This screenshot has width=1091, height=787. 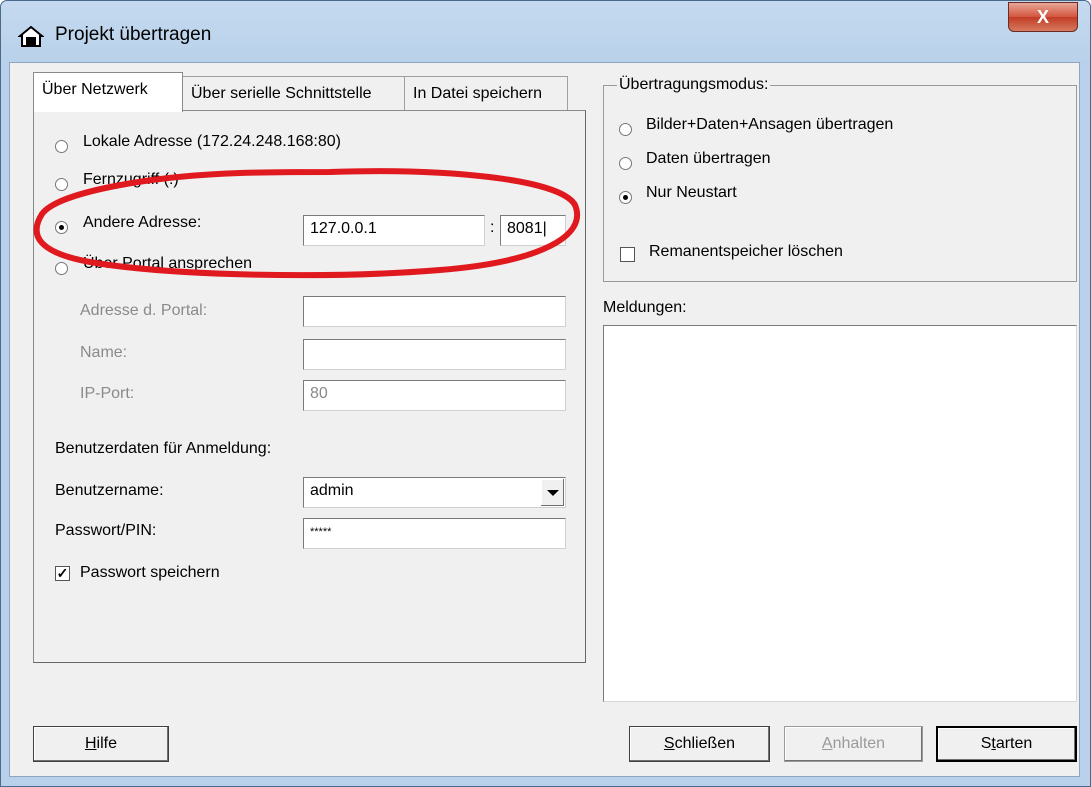 What do you see at coordinates (61, 268) in the screenshot?
I see `portal-radio` at bounding box center [61, 268].